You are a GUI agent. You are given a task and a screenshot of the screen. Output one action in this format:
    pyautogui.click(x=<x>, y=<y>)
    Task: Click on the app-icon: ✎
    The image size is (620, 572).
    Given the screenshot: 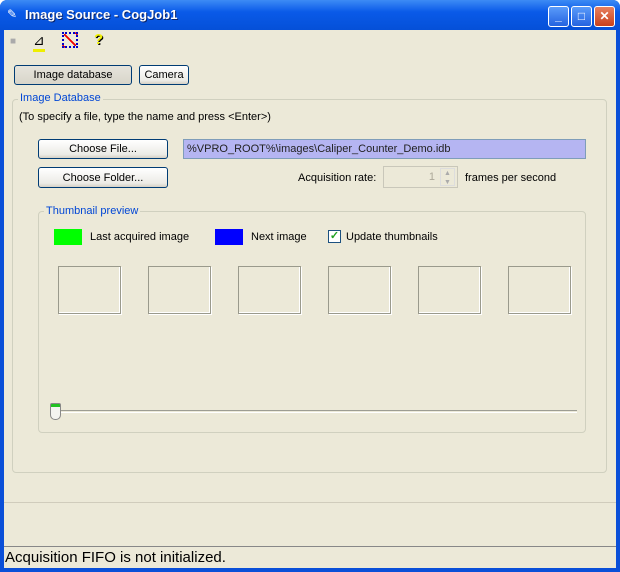 What is the action you would take?
    pyautogui.click(x=12, y=14)
    